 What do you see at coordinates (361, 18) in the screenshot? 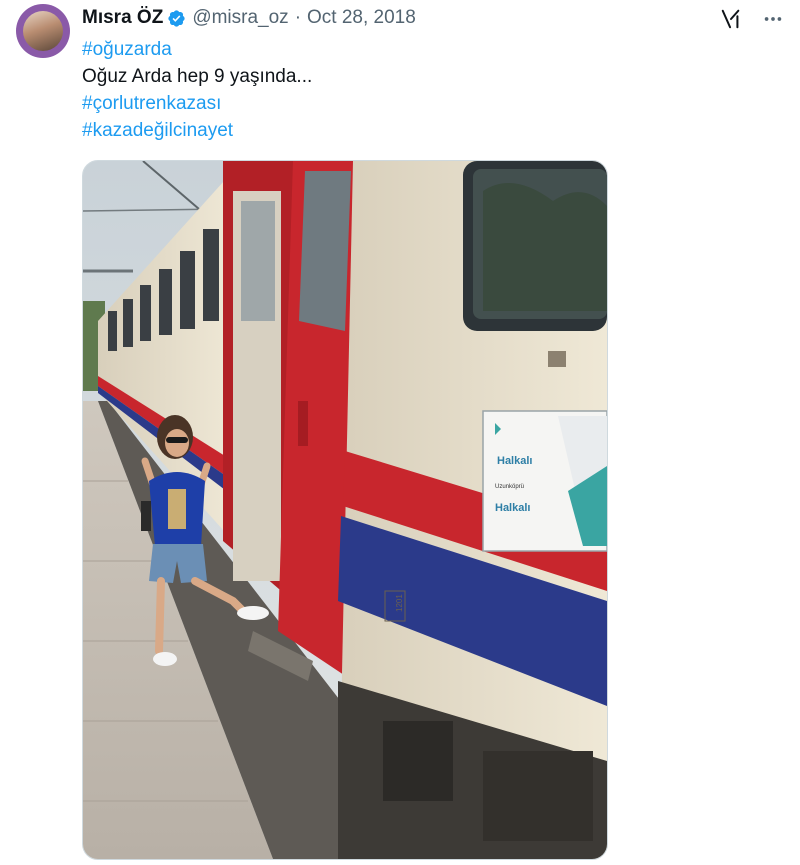
I see `tweet-date: Oct 28, 2018` at bounding box center [361, 18].